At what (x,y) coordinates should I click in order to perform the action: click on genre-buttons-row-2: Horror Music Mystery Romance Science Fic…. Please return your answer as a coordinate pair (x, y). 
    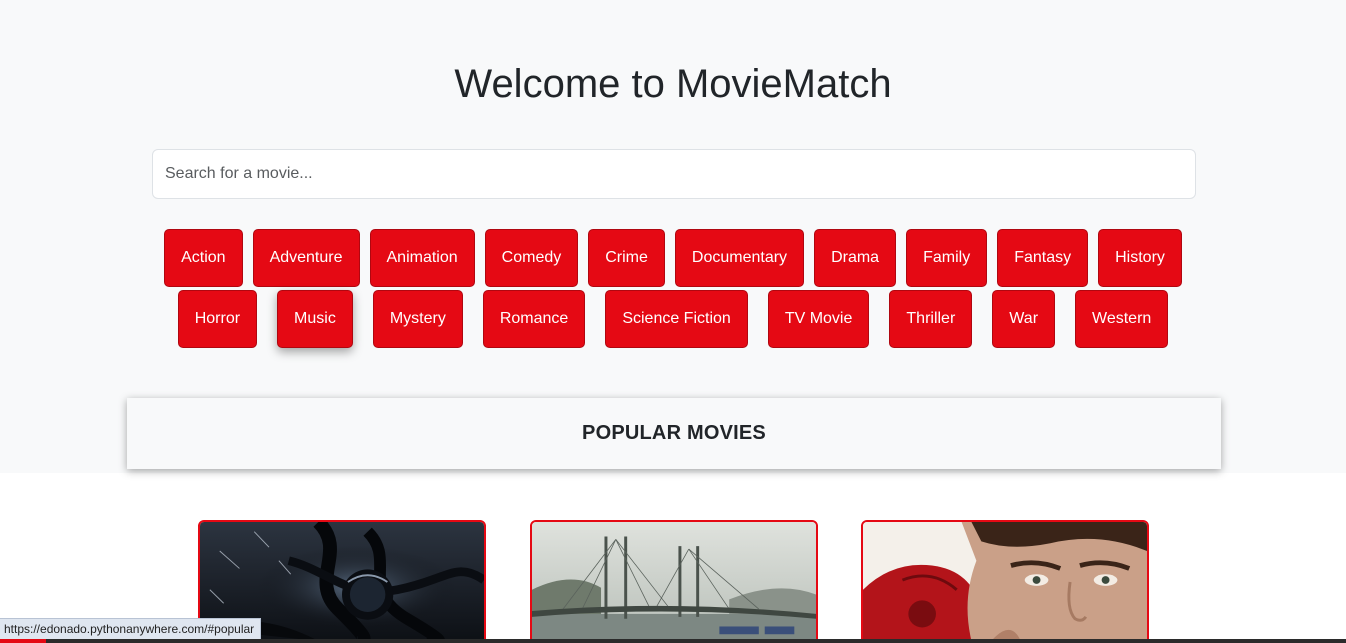
    Looking at the image, I should click on (673, 319).